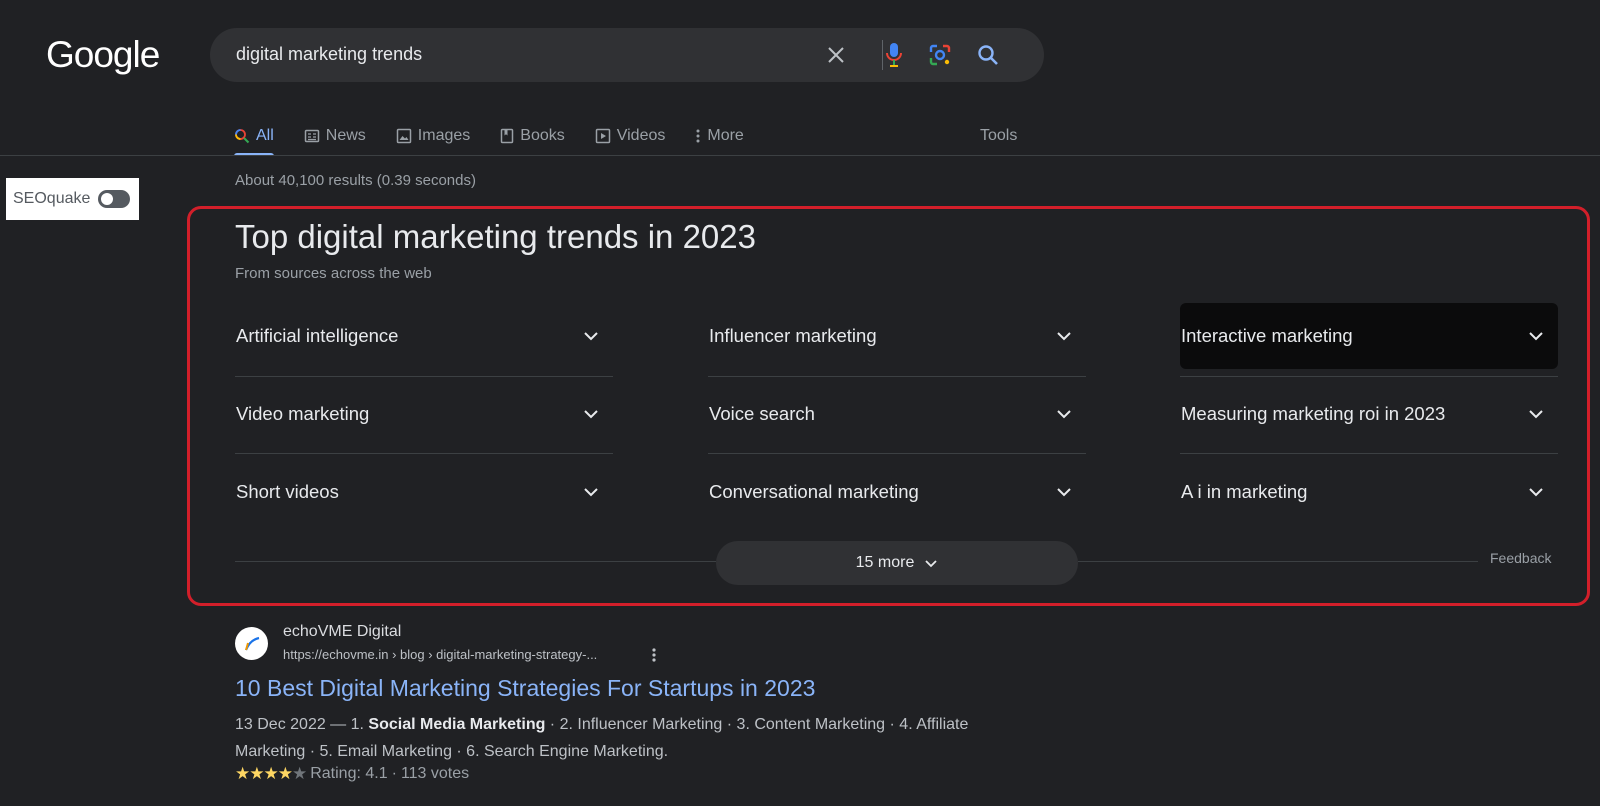 This screenshot has width=1600, height=806. Describe the element at coordinates (495, 236) in the screenshot. I see `panel-title: Top digital marketing trends in 2023` at that location.